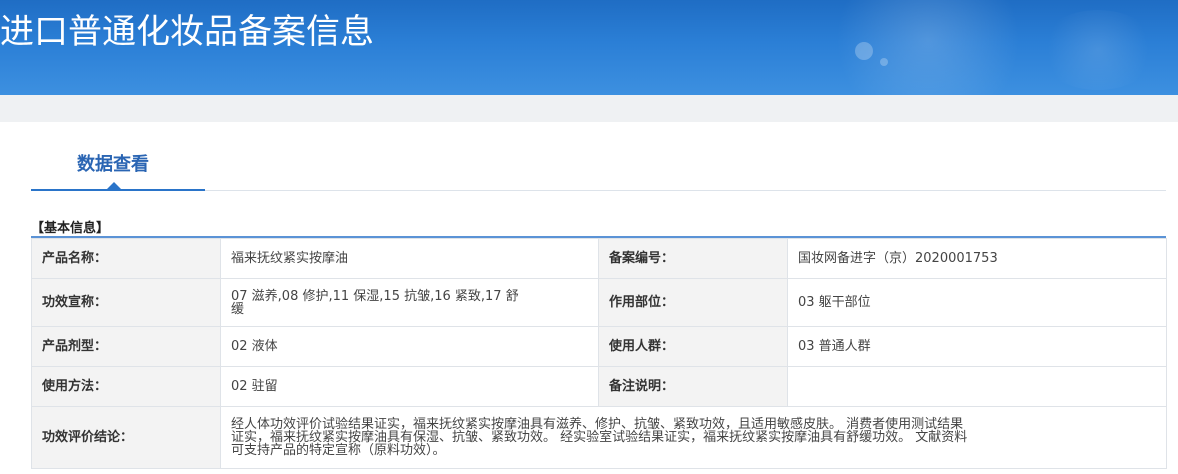 Image resolution: width=1178 pixels, height=474 pixels. What do you see at coordinates (977, 346) in the screenshot?
I see `user-group-value: 03 普通人群` at bounding box center [977, 346].